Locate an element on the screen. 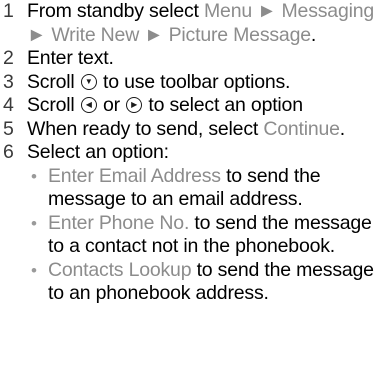 This screenshot has width=390, height=376. step-number: 5 is located at coordinates (8, 128).